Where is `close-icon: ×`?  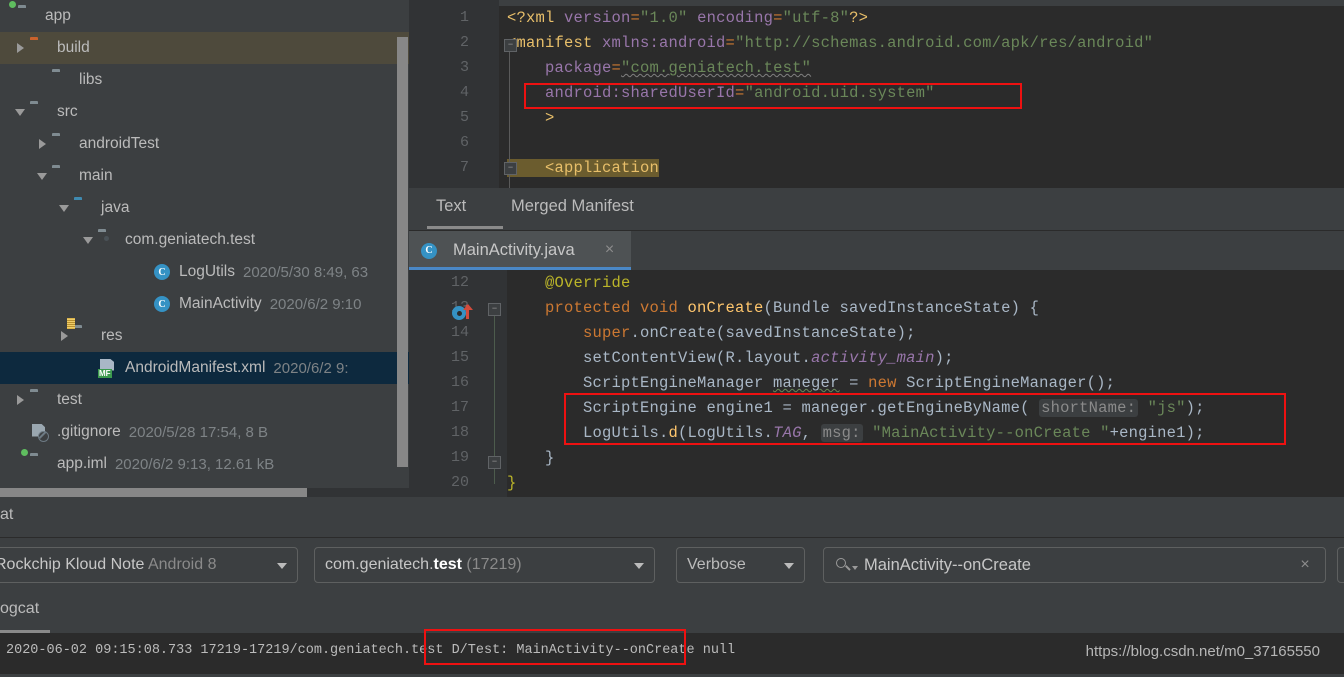
close-icon: × is located at coordinates (609, 250).